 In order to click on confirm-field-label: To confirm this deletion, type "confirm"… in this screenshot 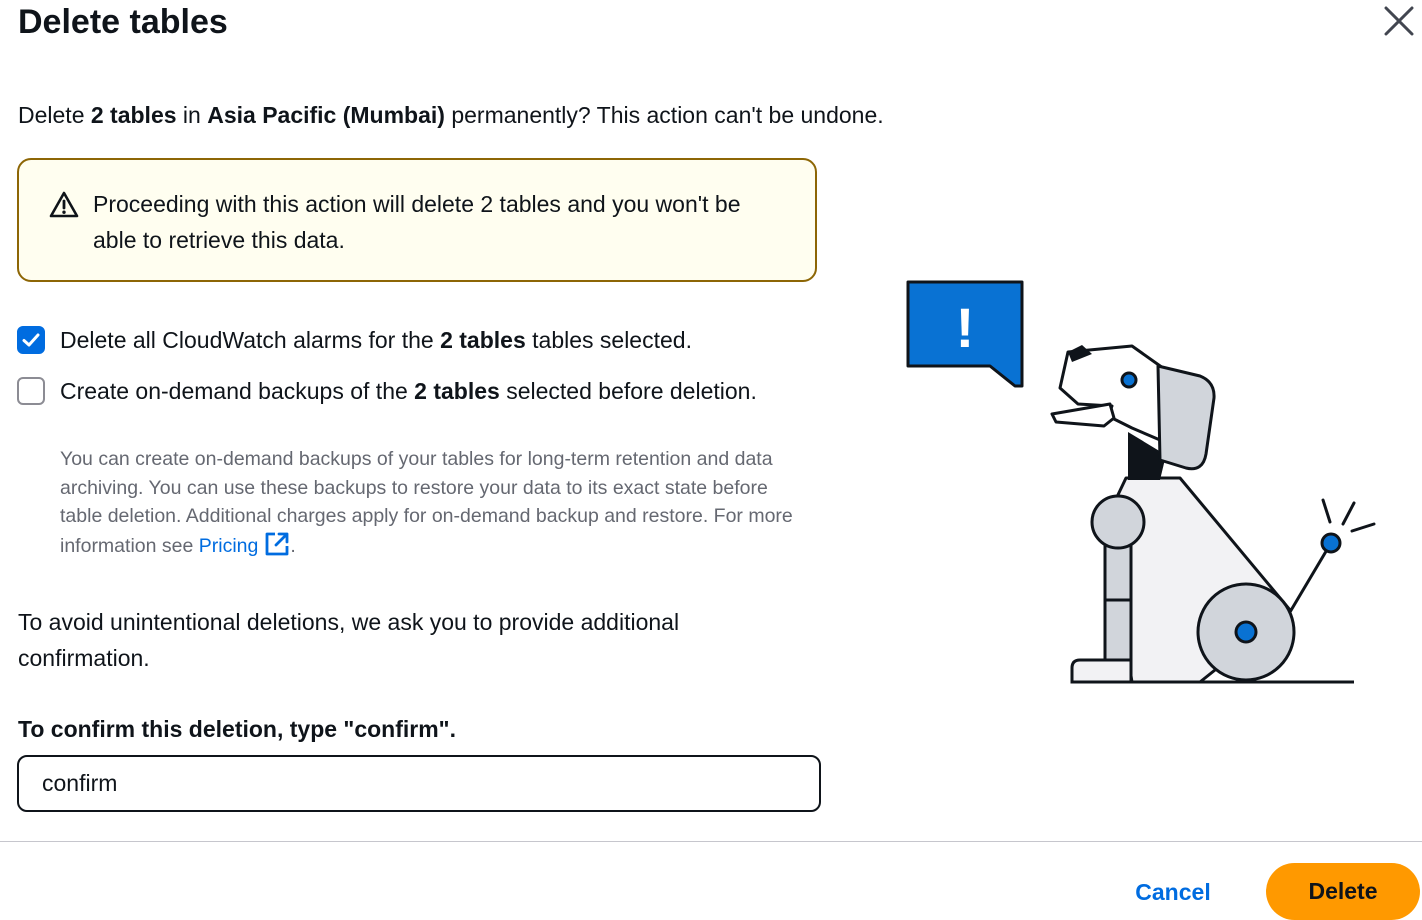, I will do `click(237, 729)`.